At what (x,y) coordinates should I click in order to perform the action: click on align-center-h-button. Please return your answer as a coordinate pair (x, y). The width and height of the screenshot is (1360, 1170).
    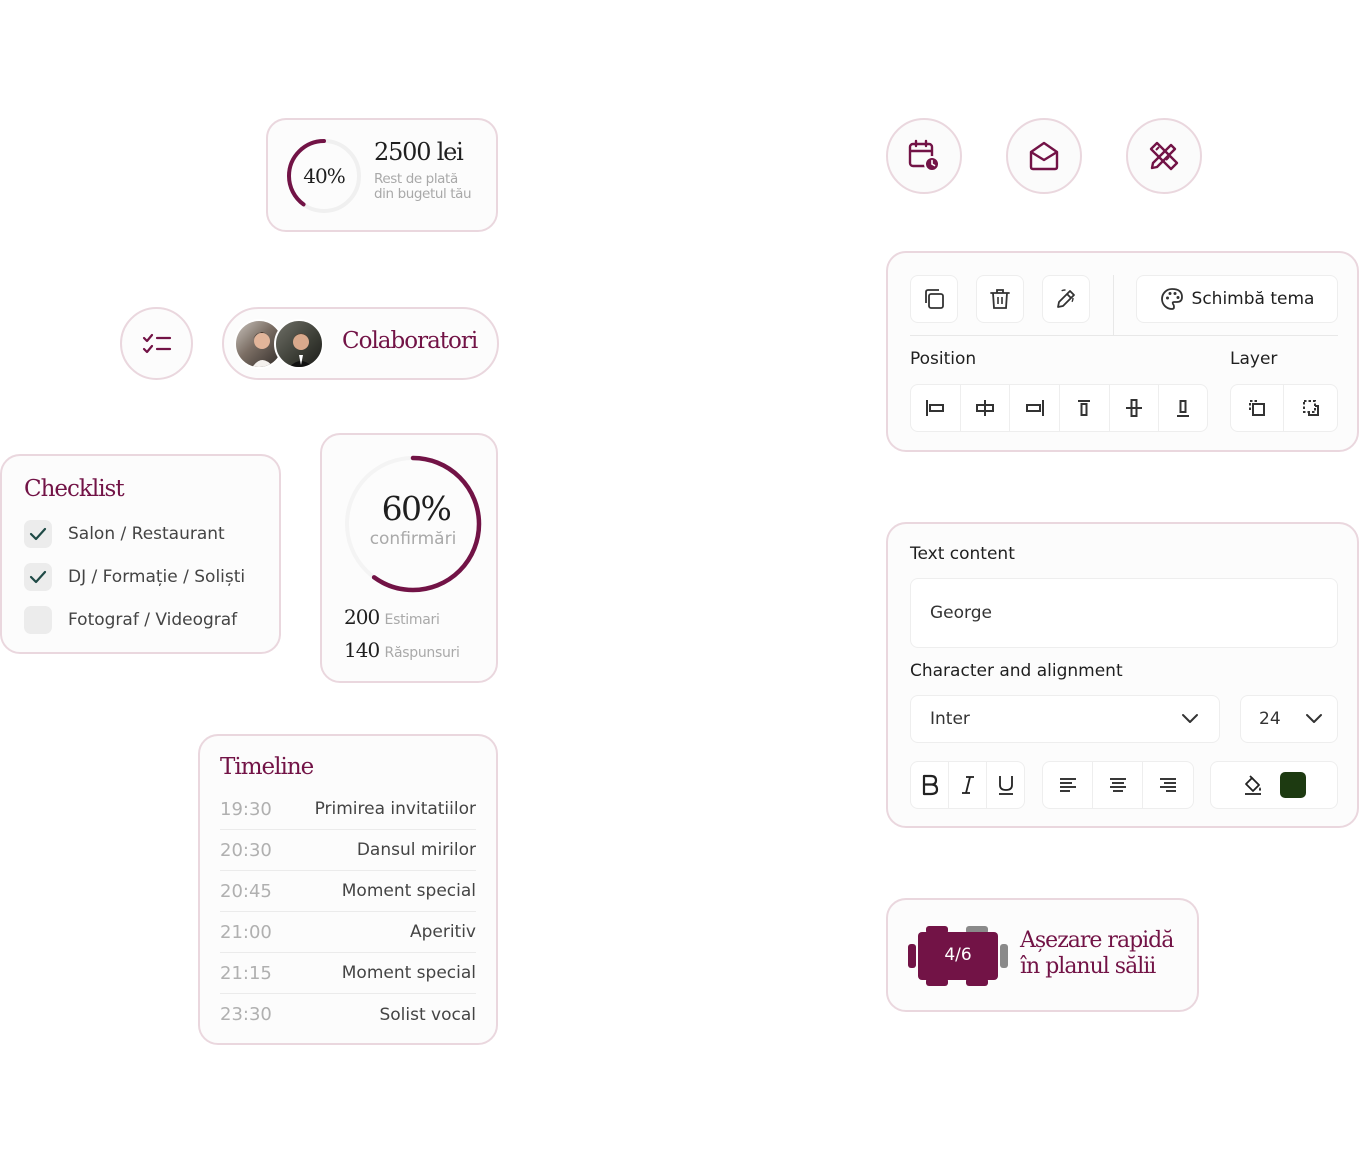
    Looking at the image, I should click on (986, 408).